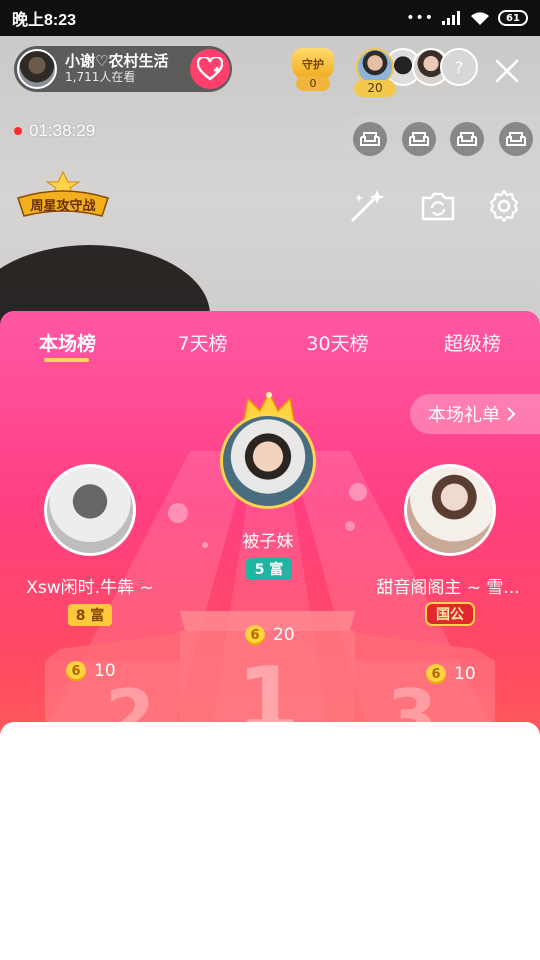 This screenshot has height=960, width=540. What do you see at coordinates (375, 88) in the screenshot?
I see `top-viewer-badge: 20` at bounding box center [375, 88].